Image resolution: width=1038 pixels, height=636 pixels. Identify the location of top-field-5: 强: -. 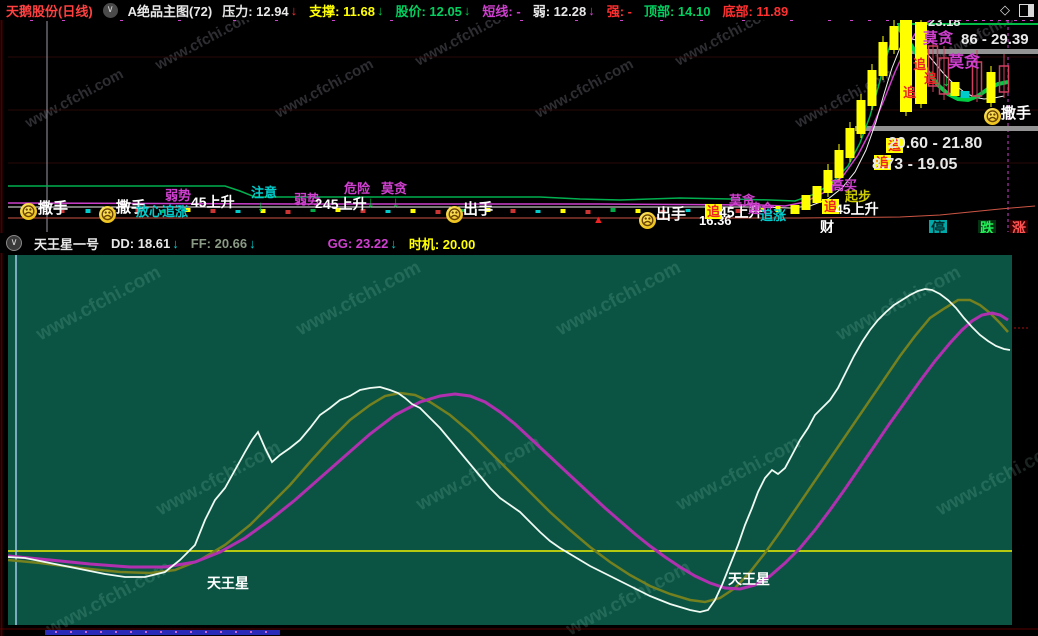
(619, 11).